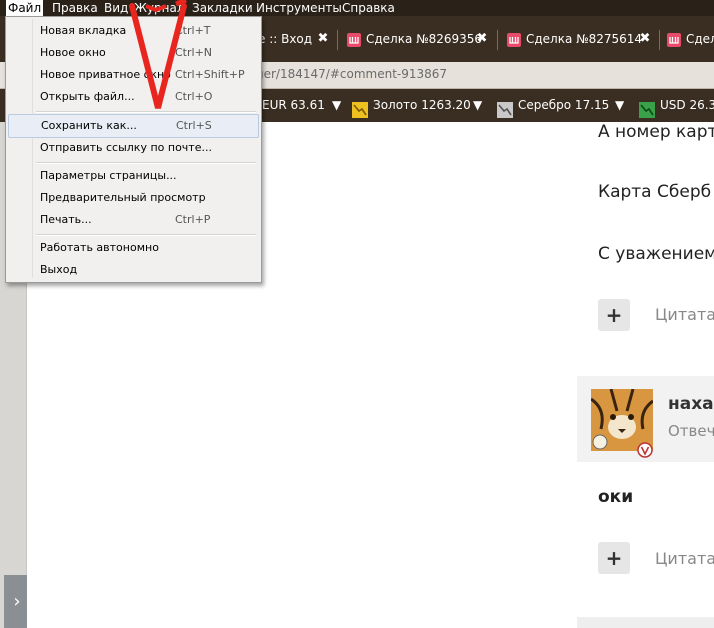  What do you see at coordinates (616, 497) in the screenshot?
I see `reply-text: оки` at bounding box center [616, 497].